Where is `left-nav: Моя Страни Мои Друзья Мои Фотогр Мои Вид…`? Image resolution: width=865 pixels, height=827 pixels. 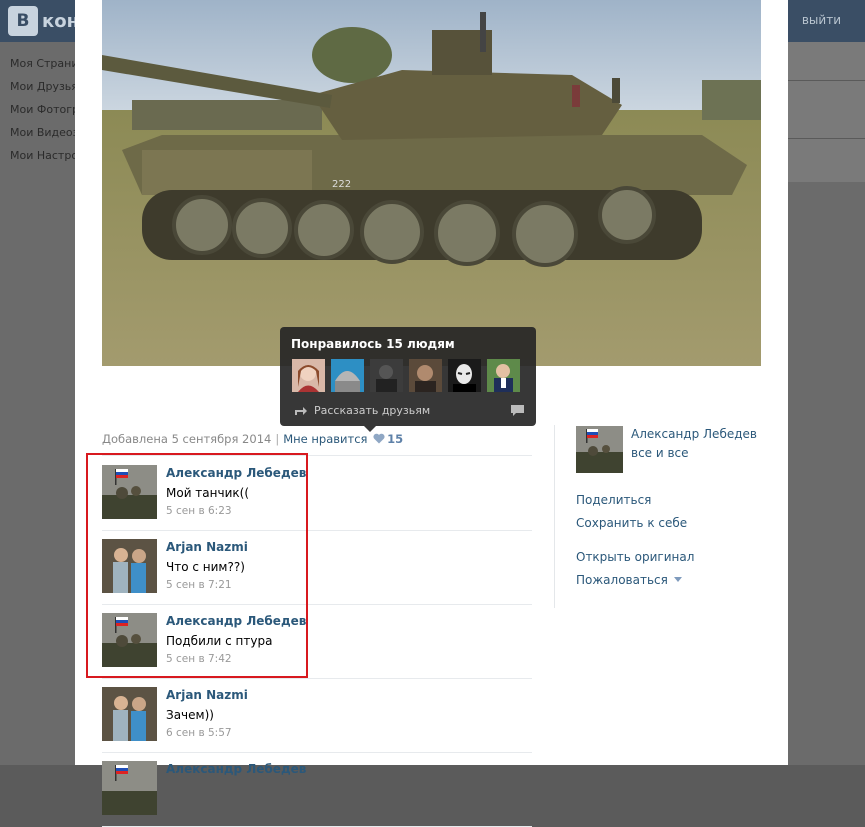 left-nav: Моя Страни Мои Друзья Мои Фотогр Мои Вид… is located at coordinates (40, 109).